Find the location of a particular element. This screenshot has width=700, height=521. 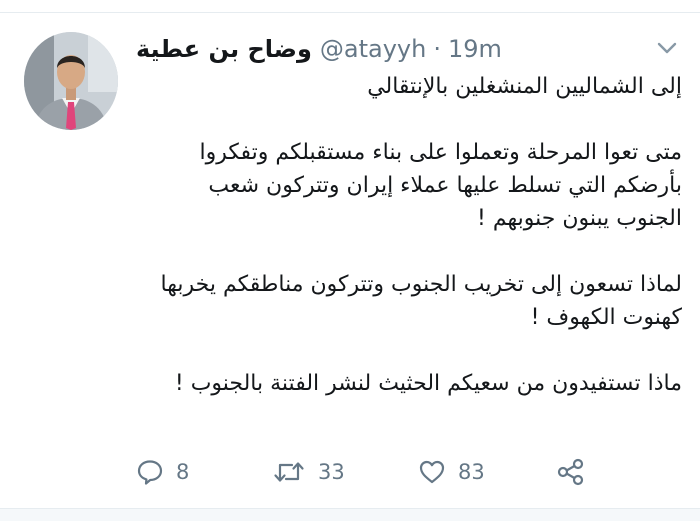

retweet-arrows-icon is located at coordinates (289, 472).